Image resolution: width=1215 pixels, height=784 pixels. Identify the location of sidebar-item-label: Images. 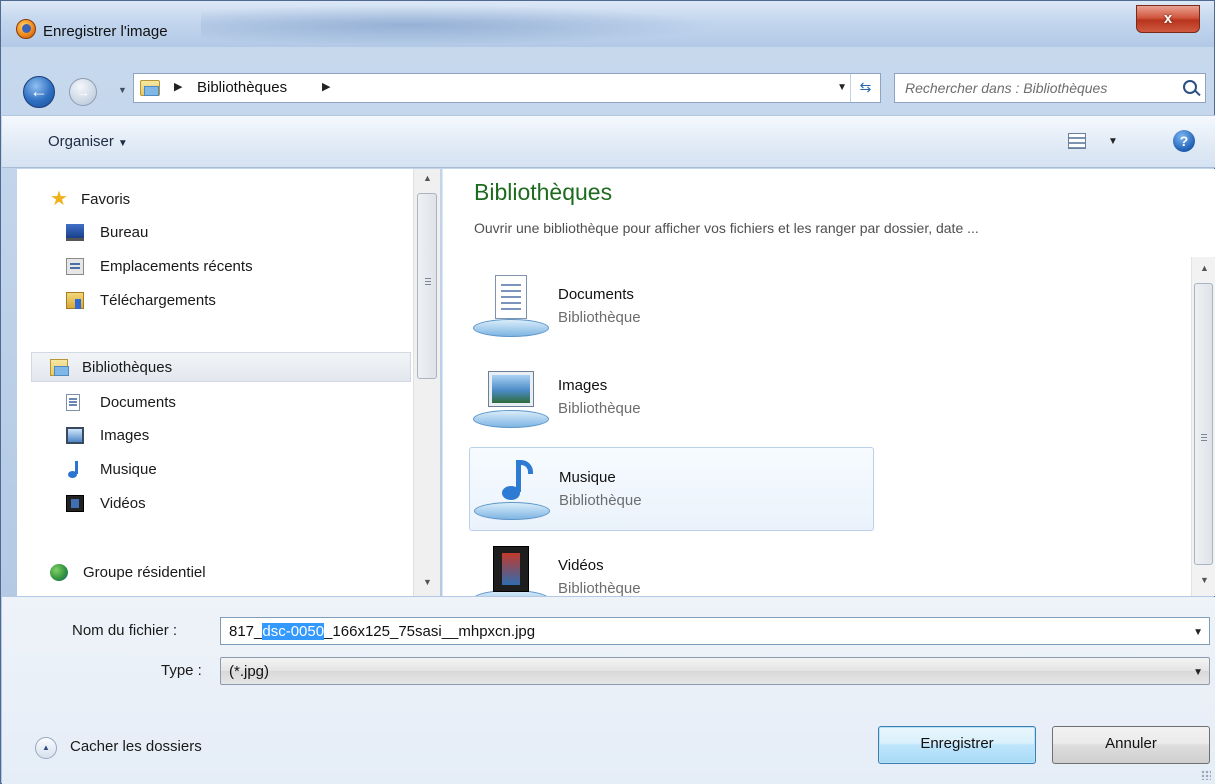
(125, 435).